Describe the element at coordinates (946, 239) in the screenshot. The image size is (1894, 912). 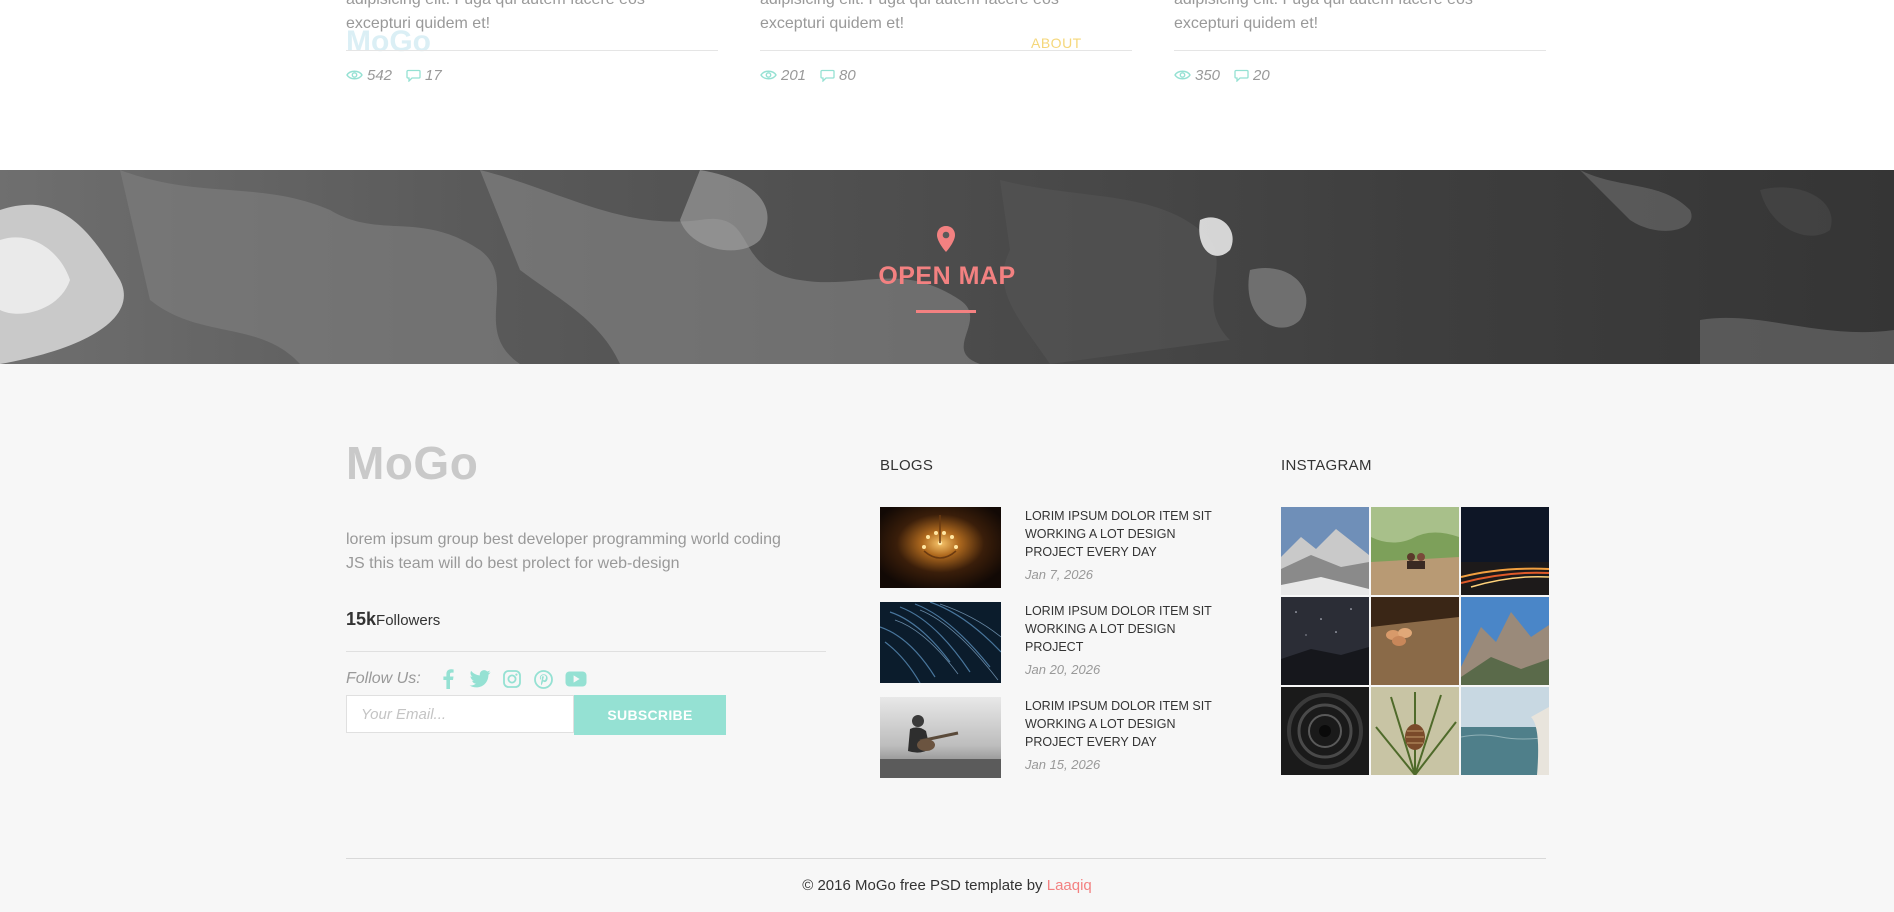
I see `map-pin-icon` at that location.